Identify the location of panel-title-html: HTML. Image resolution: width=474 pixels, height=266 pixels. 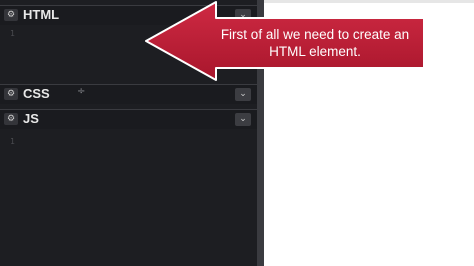
(41, 14).